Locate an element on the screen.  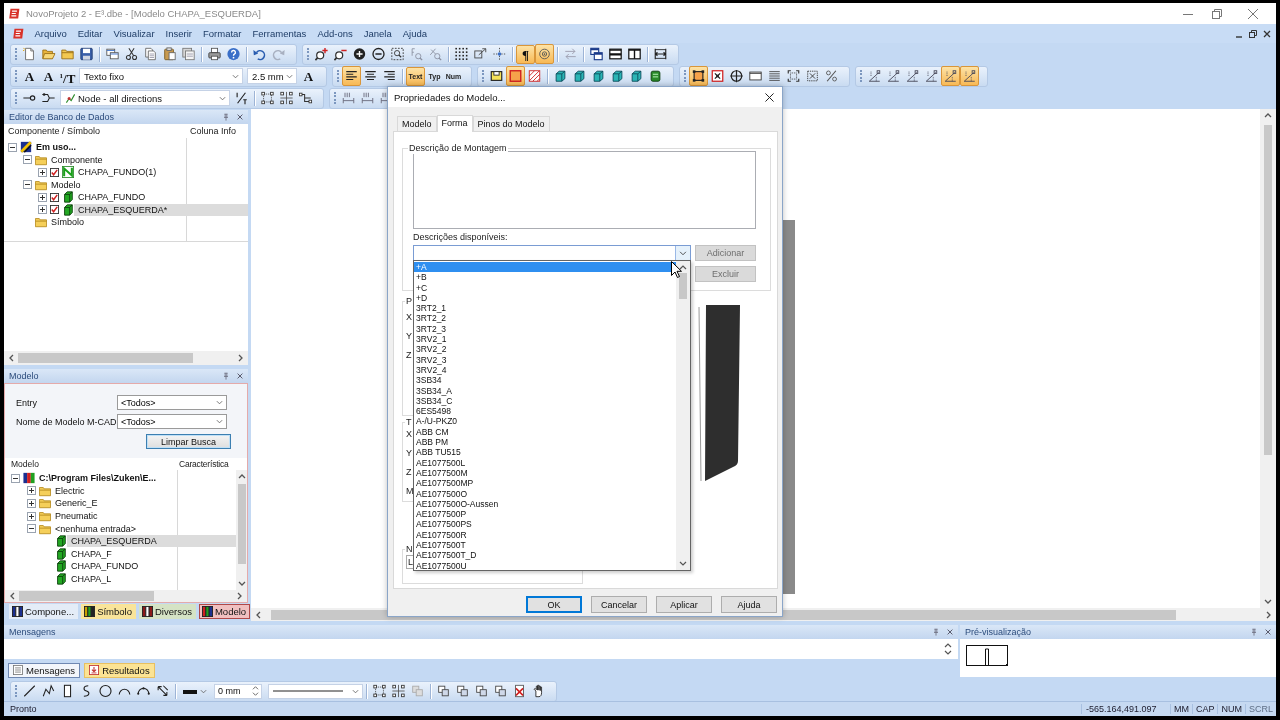
clear-search-button: Limpar Busca is located at coordinates (188, 441).